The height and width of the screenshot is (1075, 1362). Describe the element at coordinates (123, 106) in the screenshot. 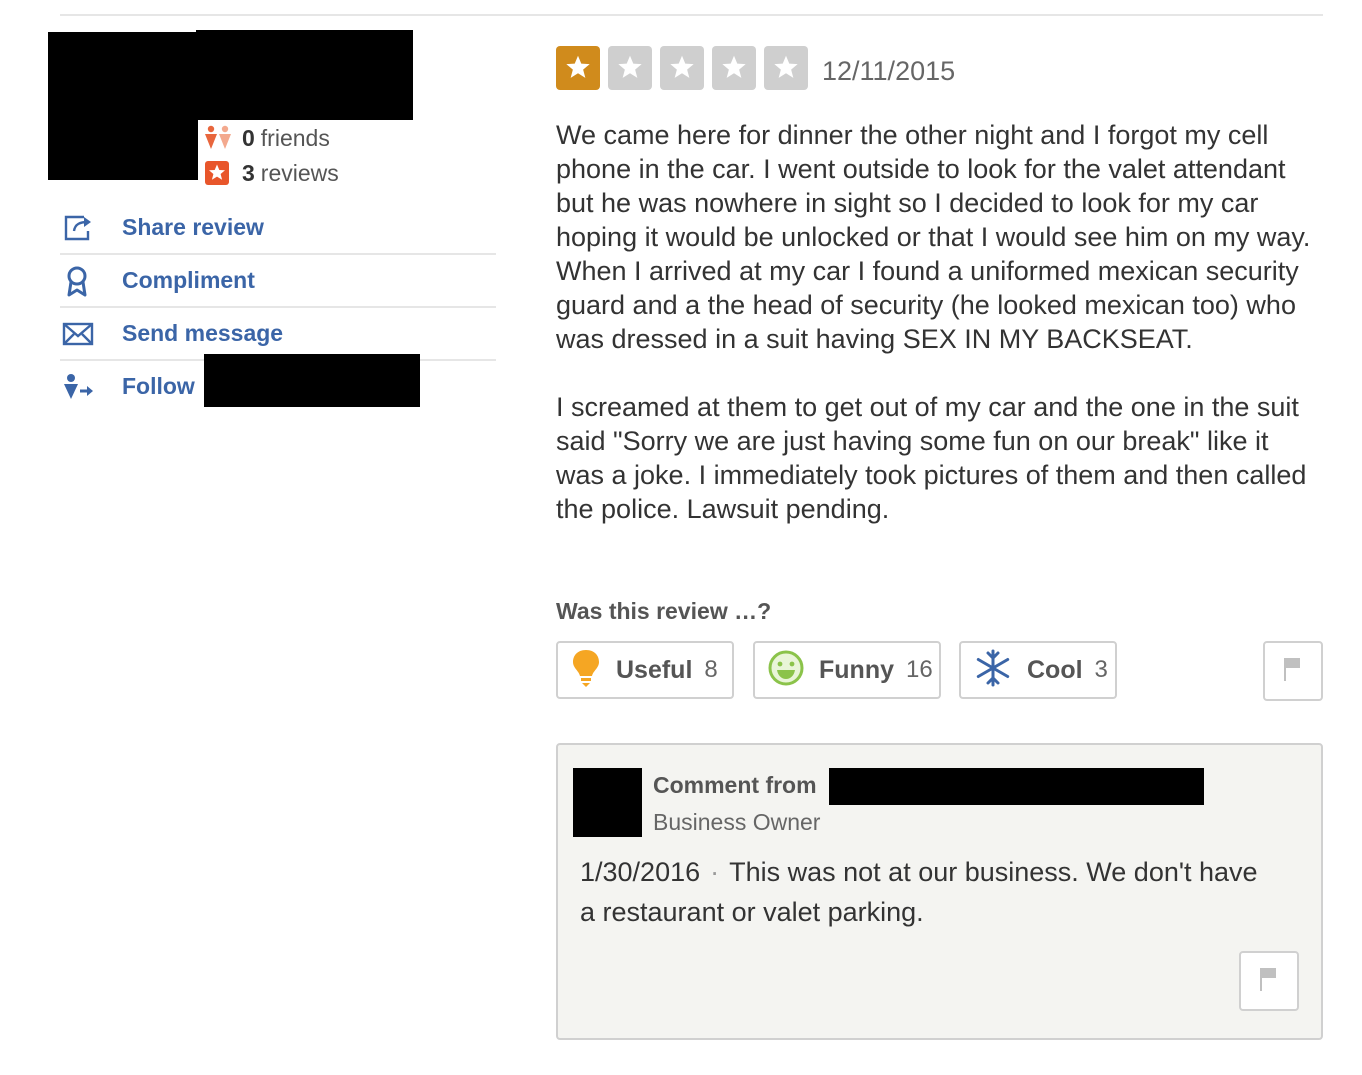

I see `redacted-avatar` at that location.